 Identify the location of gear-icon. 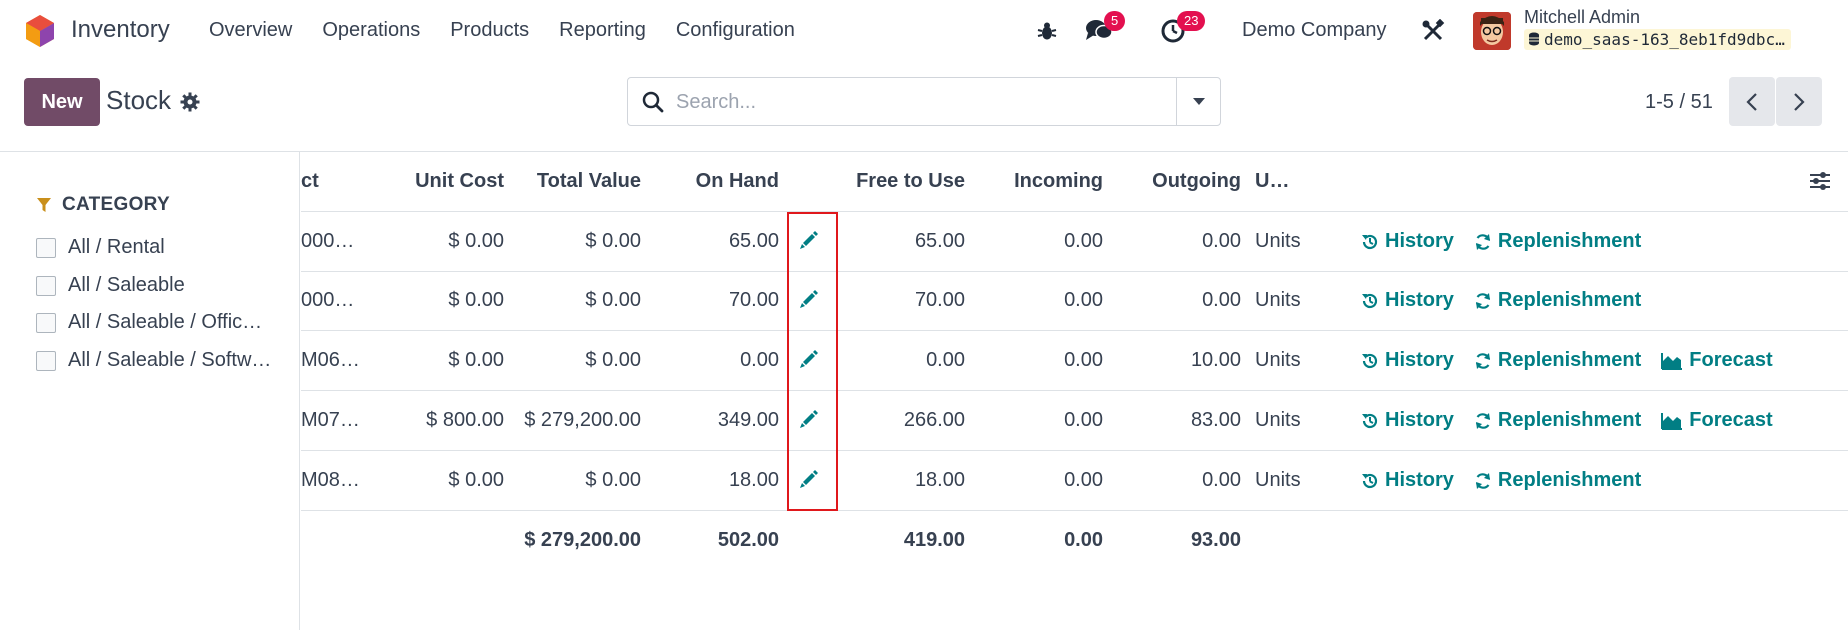
(190, 102).